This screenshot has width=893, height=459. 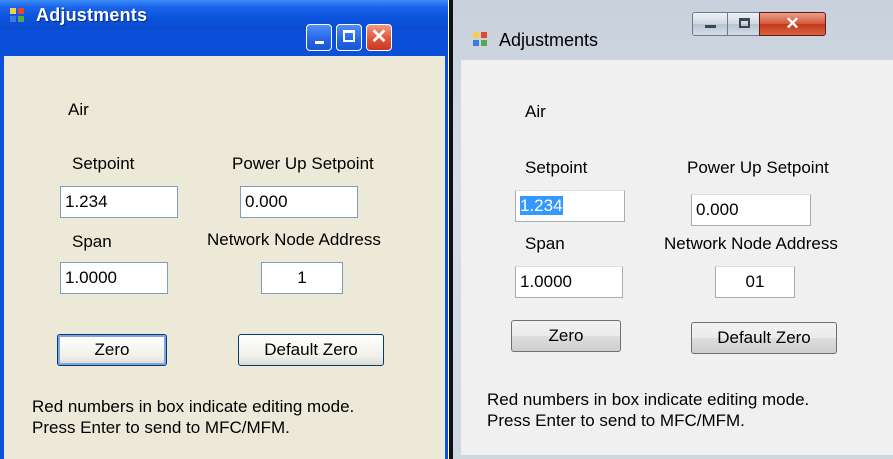 I want to click on network-node-address-input: 1, so click(x=302, y=278).